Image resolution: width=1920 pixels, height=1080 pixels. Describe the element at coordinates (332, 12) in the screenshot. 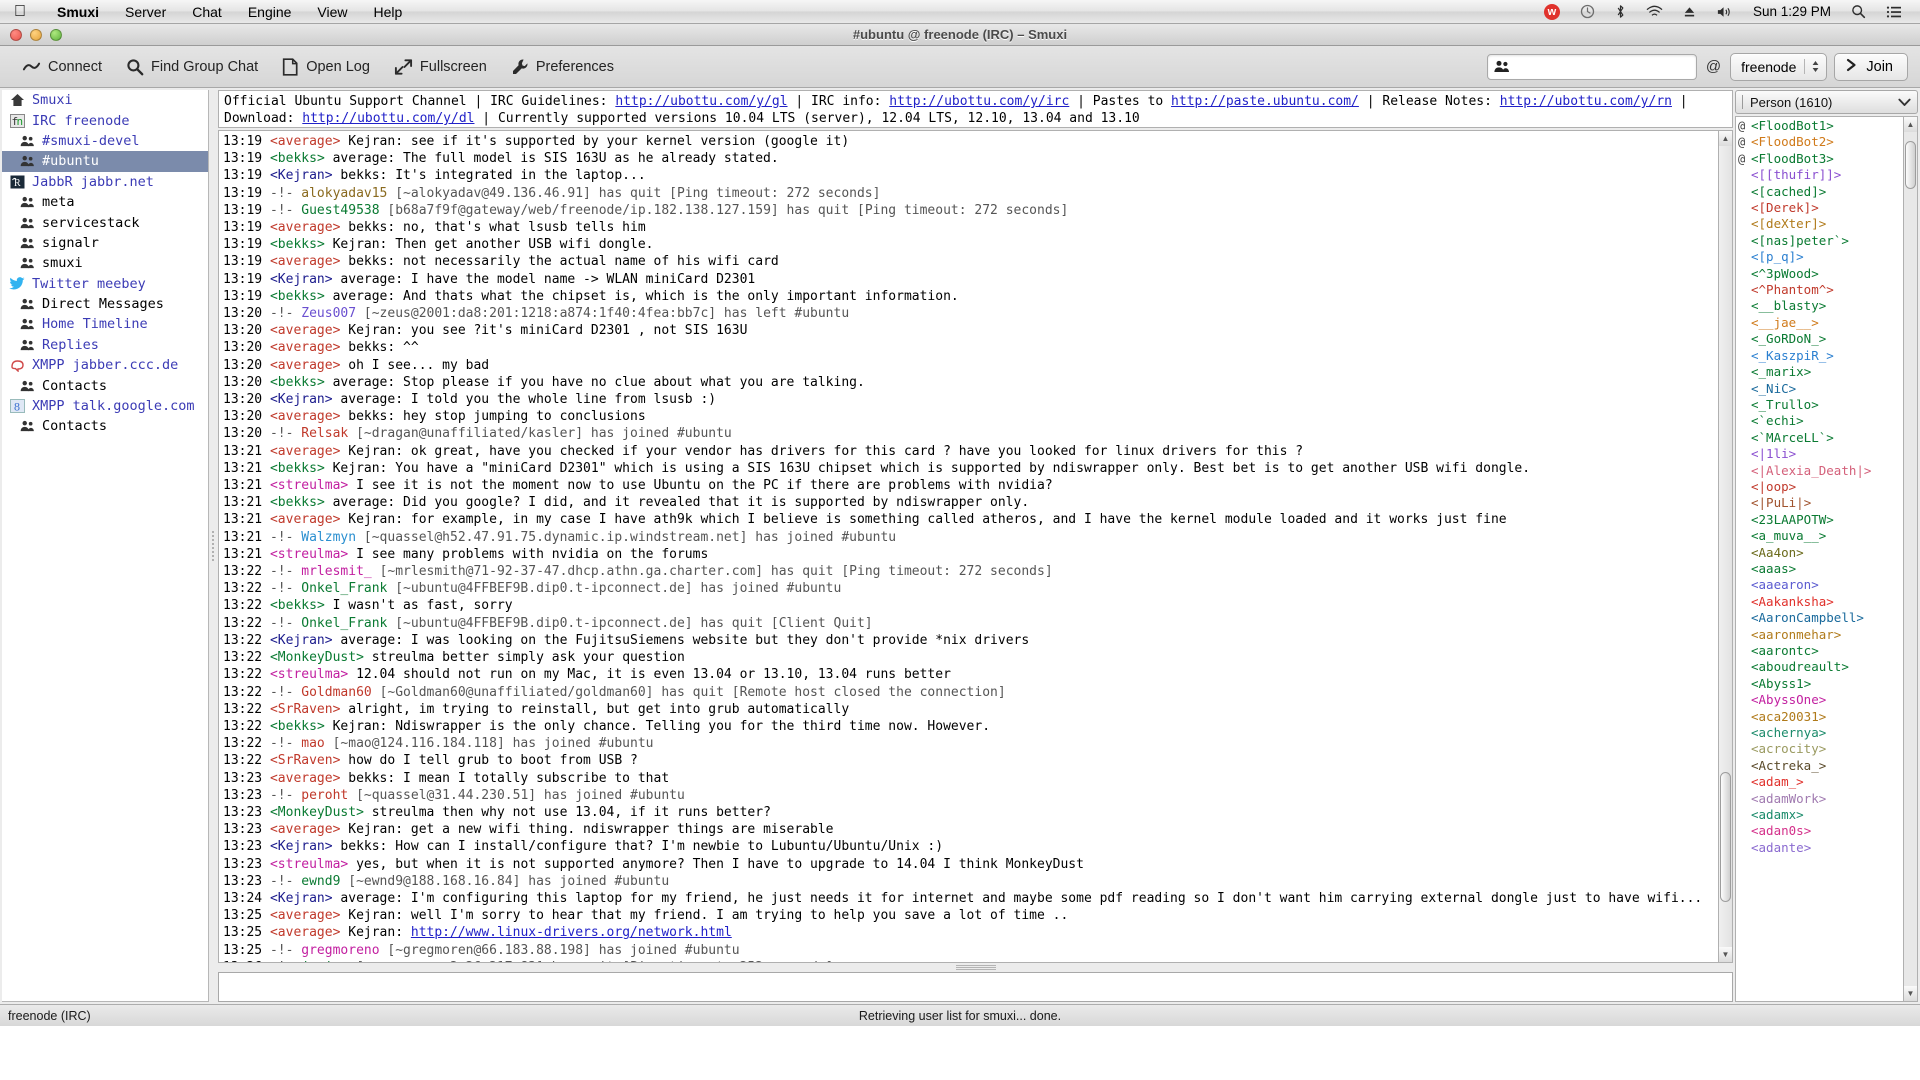

I see `menu-item-view: View` at that location.